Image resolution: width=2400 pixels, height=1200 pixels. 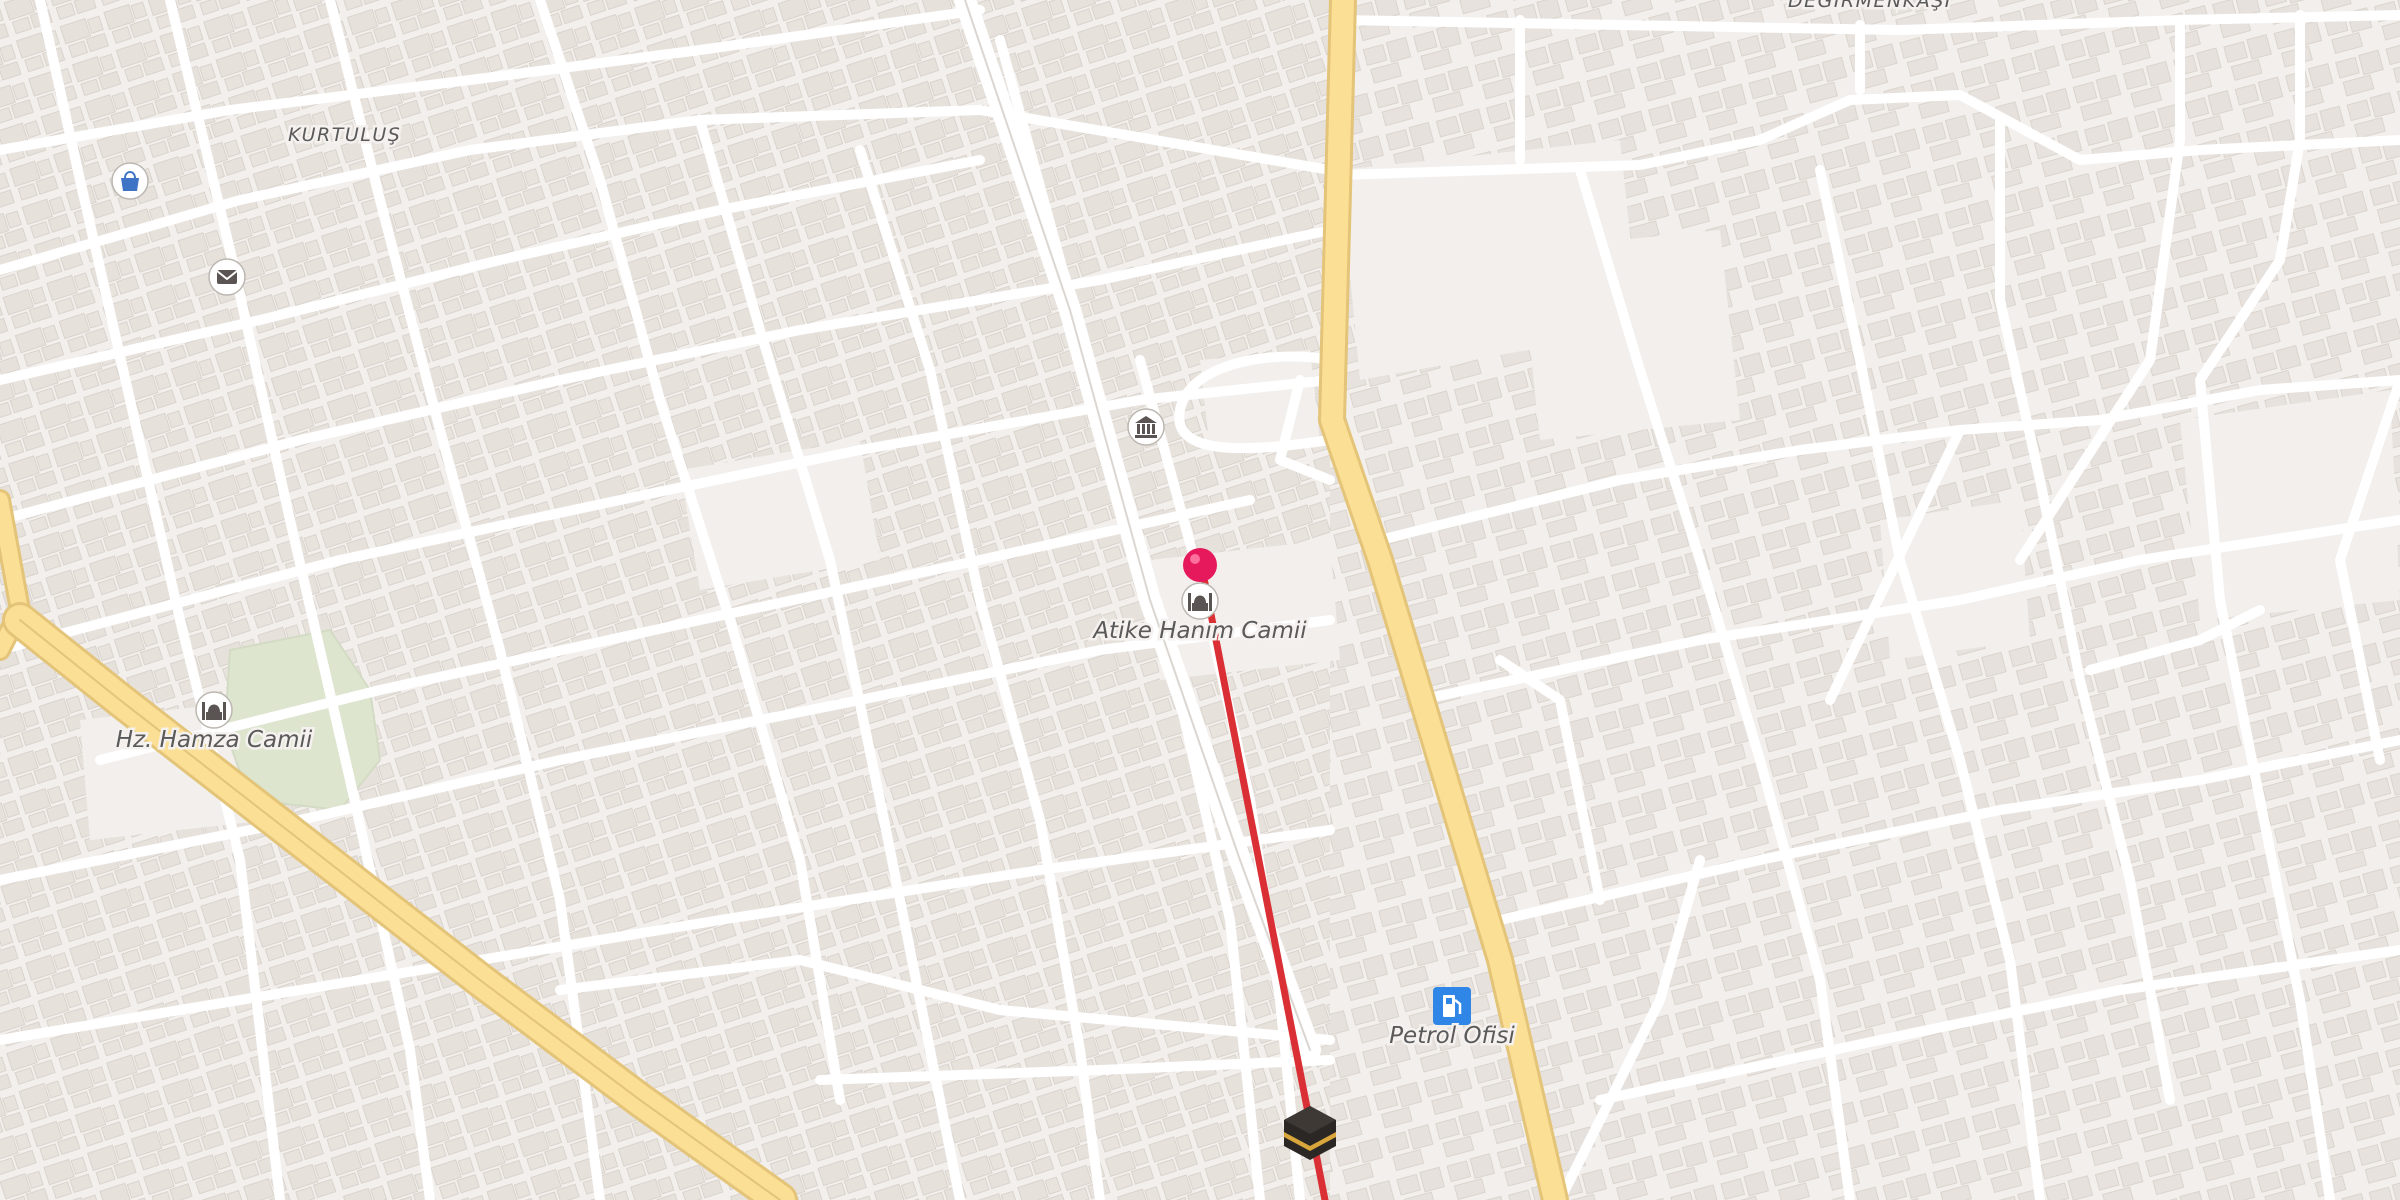 I want to click on location-pin-icon, so click(x=1200, y=565).